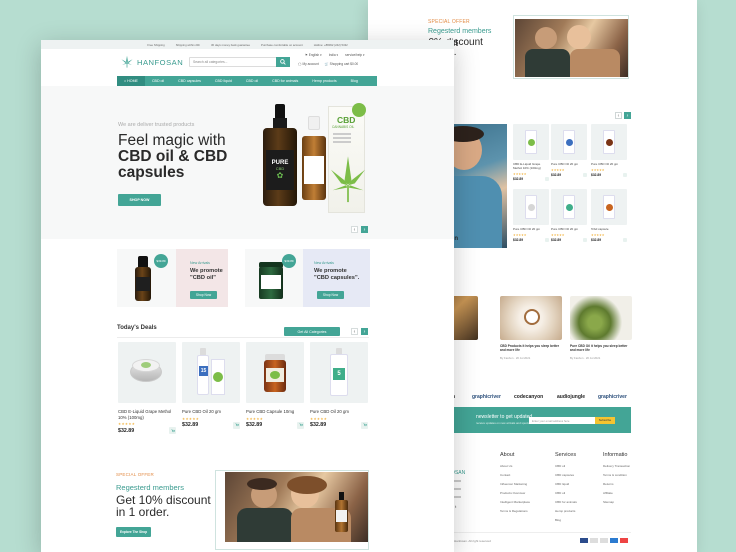 This screenshot has width=736, height=552. I want to click on cbd-cannabis-box: CBD CANNABIS OIL, so click(347, 158).